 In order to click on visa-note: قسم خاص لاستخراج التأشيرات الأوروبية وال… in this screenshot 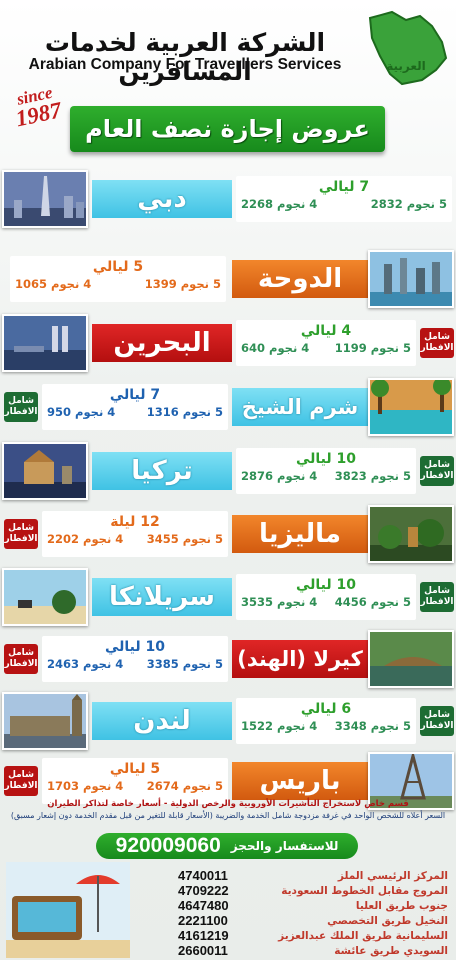, I will do `click(228, 804)`.